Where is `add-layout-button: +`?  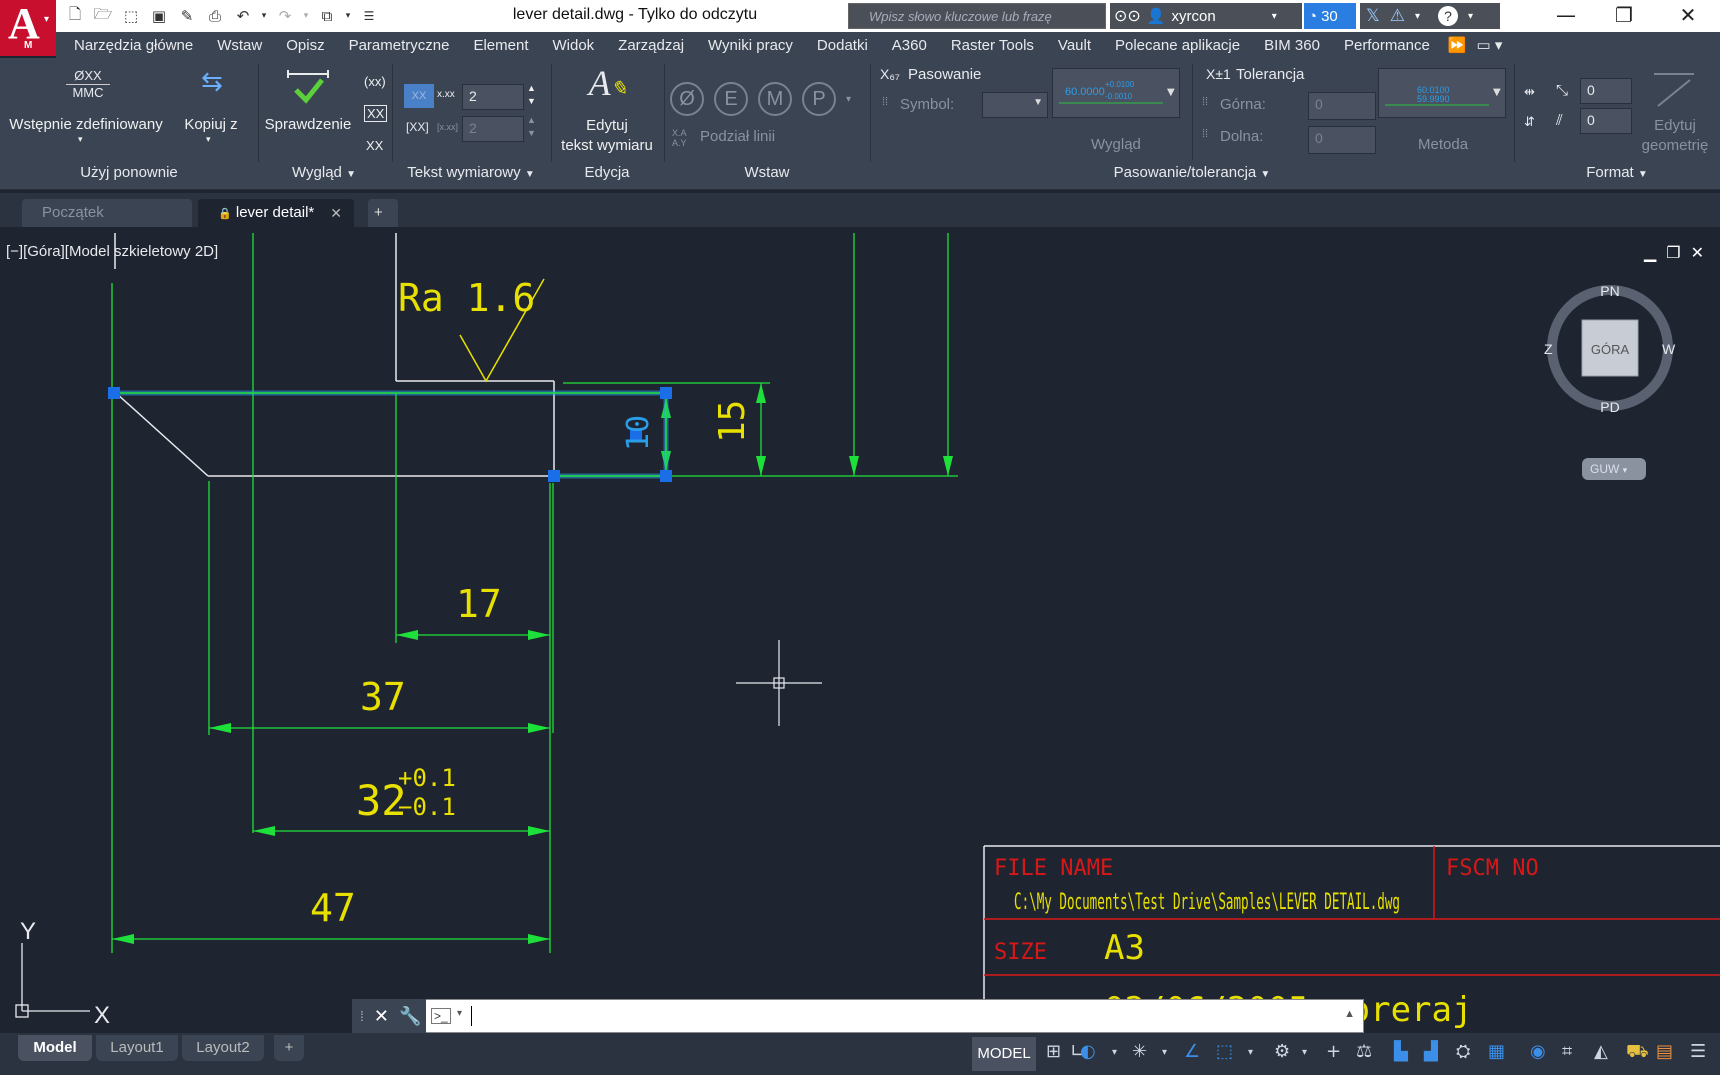
add-layout-button: + is located at coordinates (289, 1048).